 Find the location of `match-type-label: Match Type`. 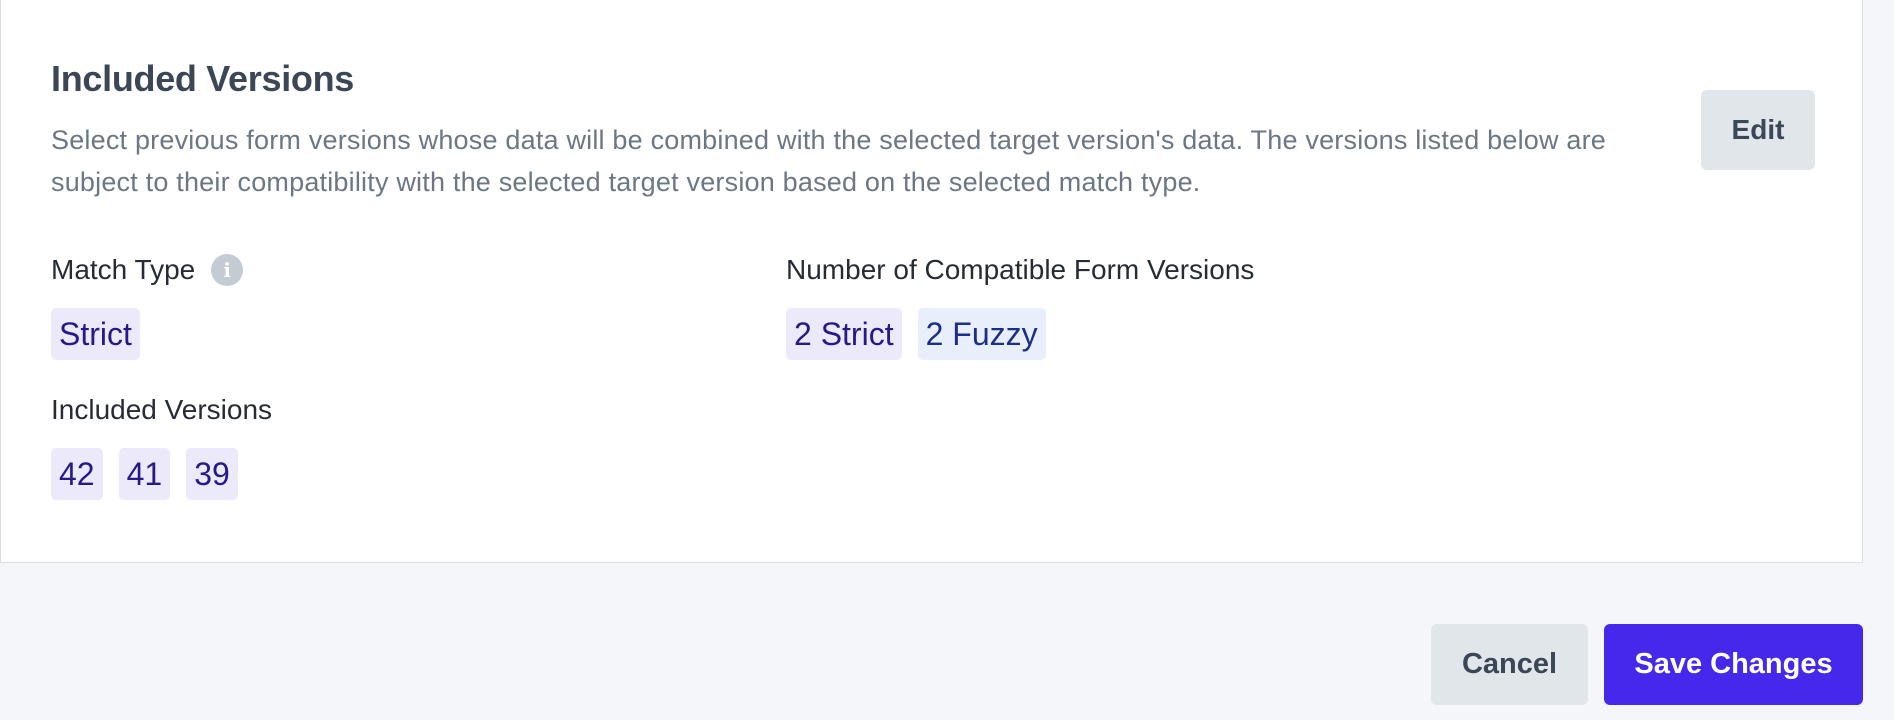

match-type-label: Match Type is located at coordinates (123, 269).